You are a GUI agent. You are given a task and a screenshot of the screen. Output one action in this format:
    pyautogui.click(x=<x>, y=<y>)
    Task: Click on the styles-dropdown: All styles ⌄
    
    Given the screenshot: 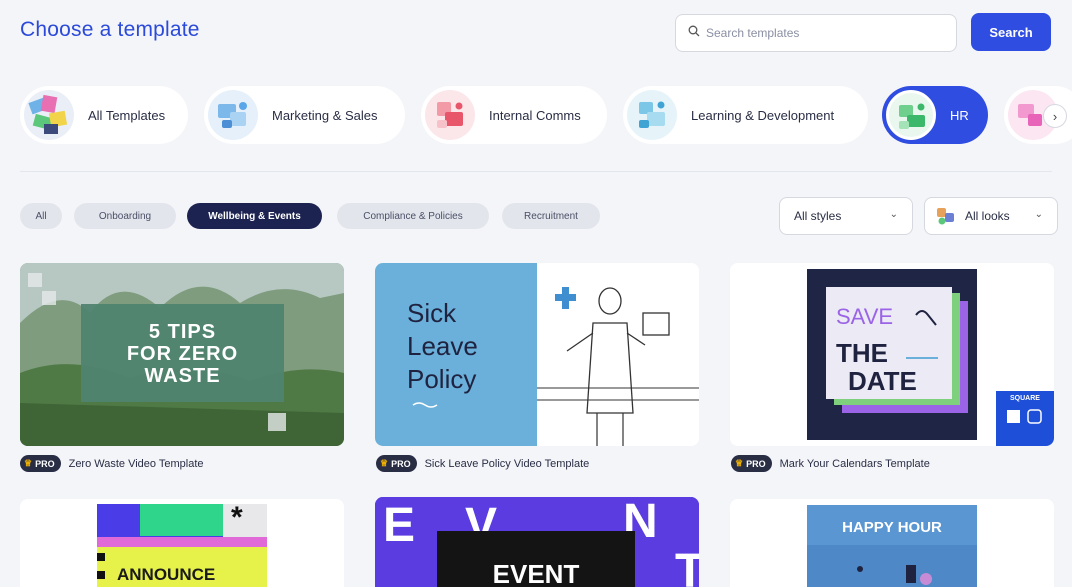 What is the action you would take?
    pyautogui.click(x=846, y=216)
    